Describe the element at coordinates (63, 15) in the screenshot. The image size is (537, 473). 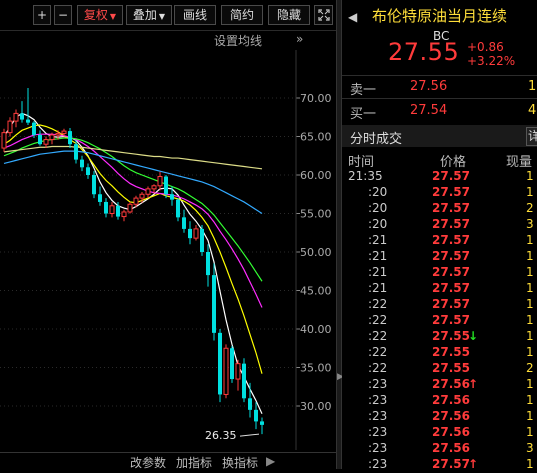
I see `zoom-out-button: −` at that location.